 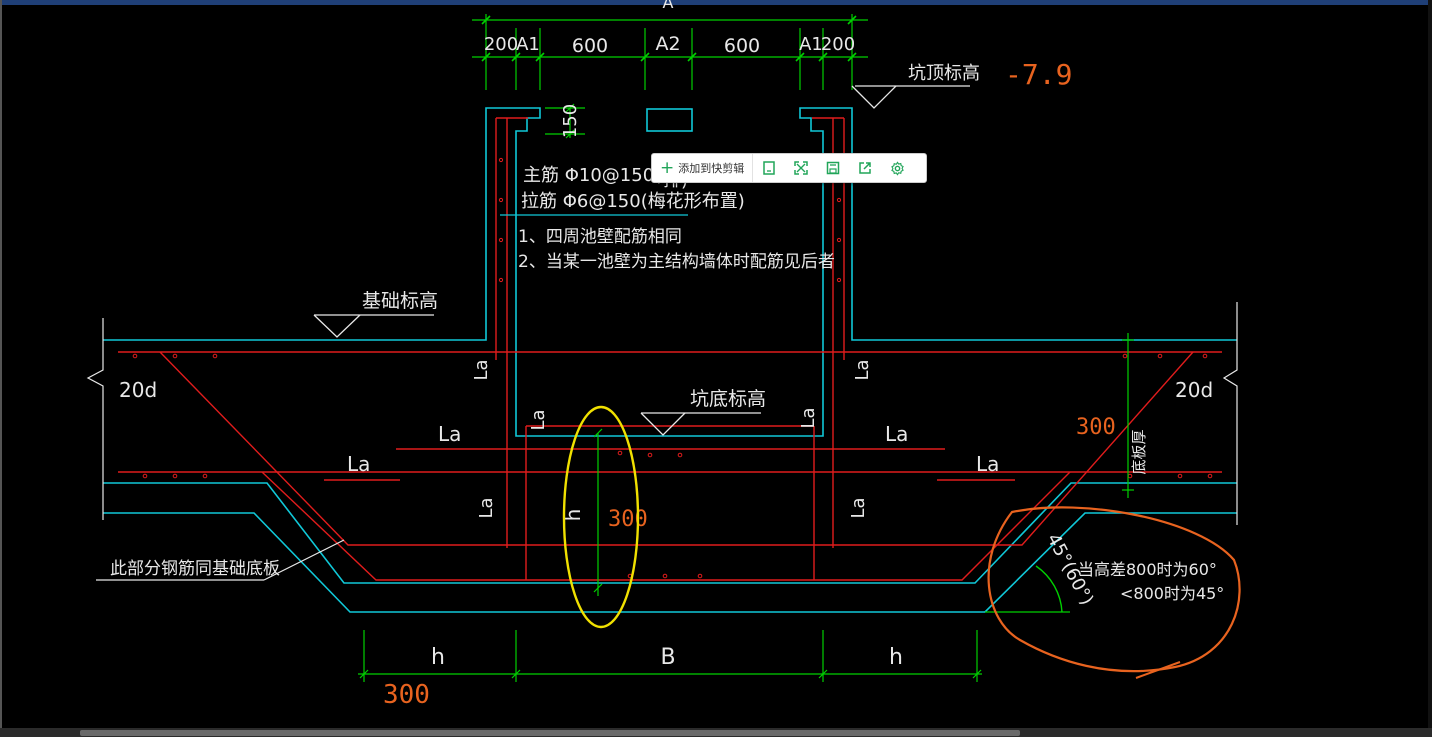 What do you see at coordinates (700, 424) in the screenshot?
I see `pit-bottom-marker` at bounding box center [700, 424].